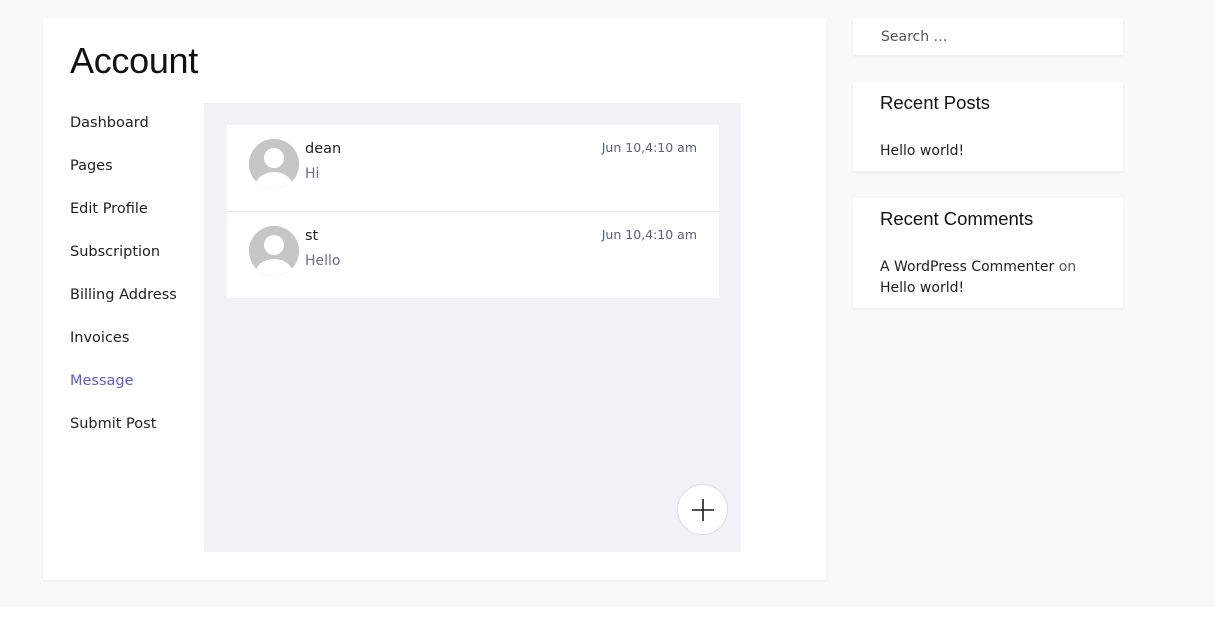 Image resolution: width=1215 pixels, height=624 pixels. Describe the element at coordinates (957, 218) in the screenshot. I see `recent-comments-title: Recent Comments` at that location.